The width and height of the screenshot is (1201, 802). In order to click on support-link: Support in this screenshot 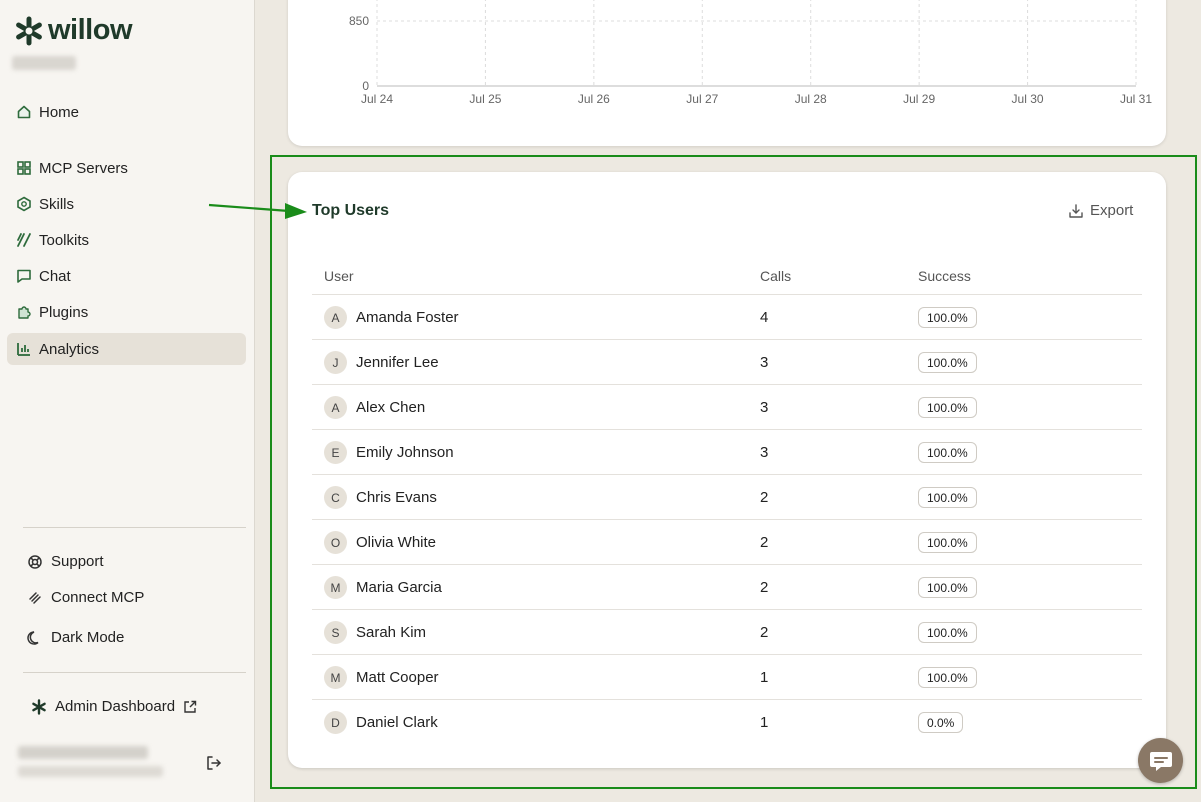, I will do `click(65, 561)`.